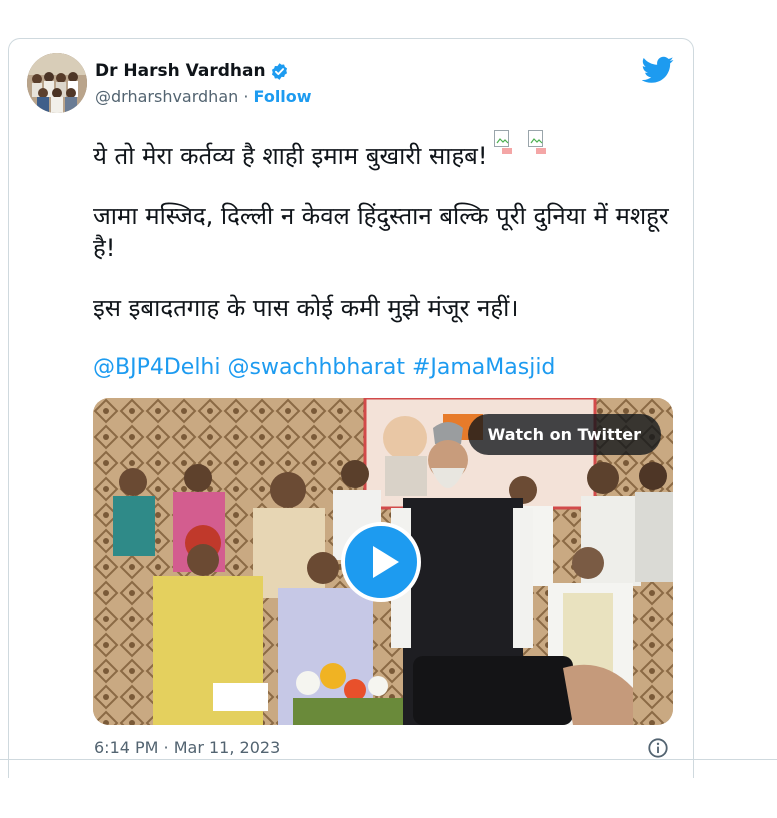 This screenshot has height=818, width=777. I want to click on tweet-tags: @BJP4Delhi @swachhbharat #JamaMasjid, so click(388, 368).